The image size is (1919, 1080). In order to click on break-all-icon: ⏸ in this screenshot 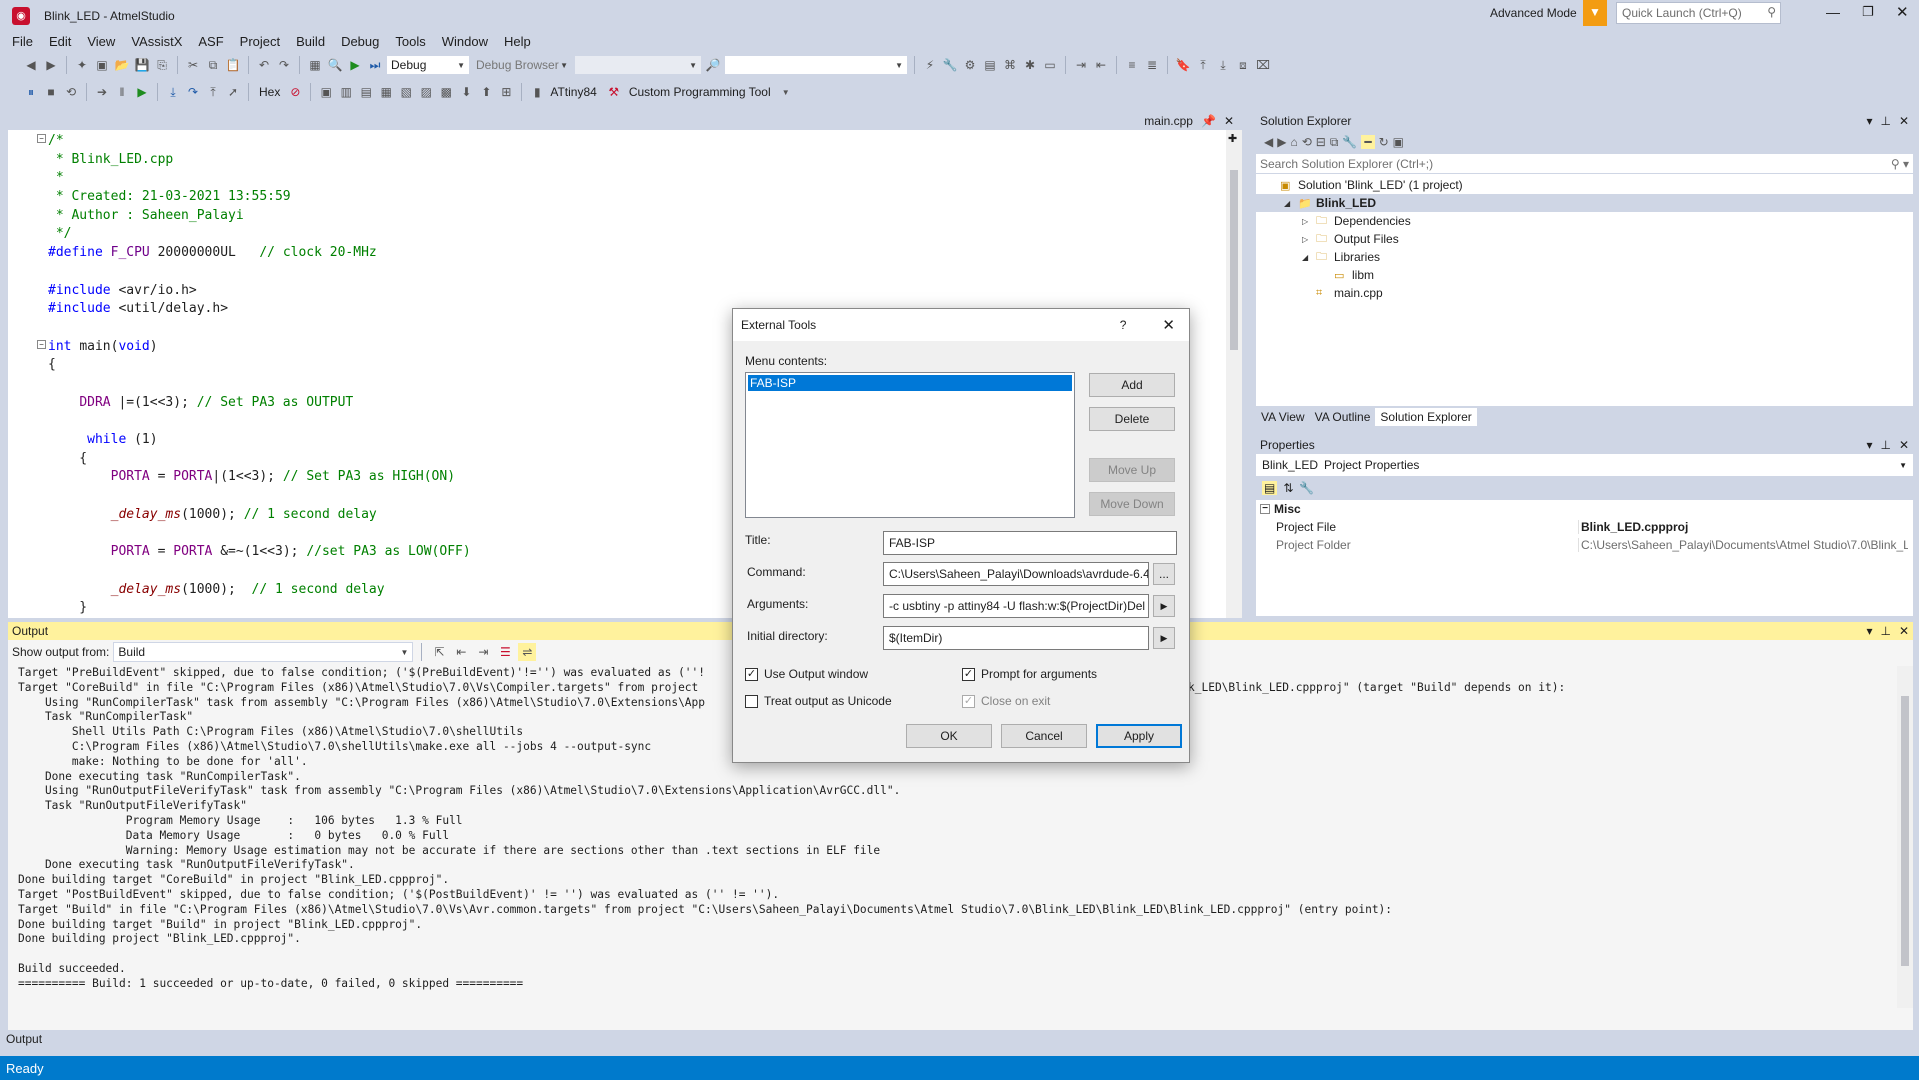, I will do `click(31, 92)`.